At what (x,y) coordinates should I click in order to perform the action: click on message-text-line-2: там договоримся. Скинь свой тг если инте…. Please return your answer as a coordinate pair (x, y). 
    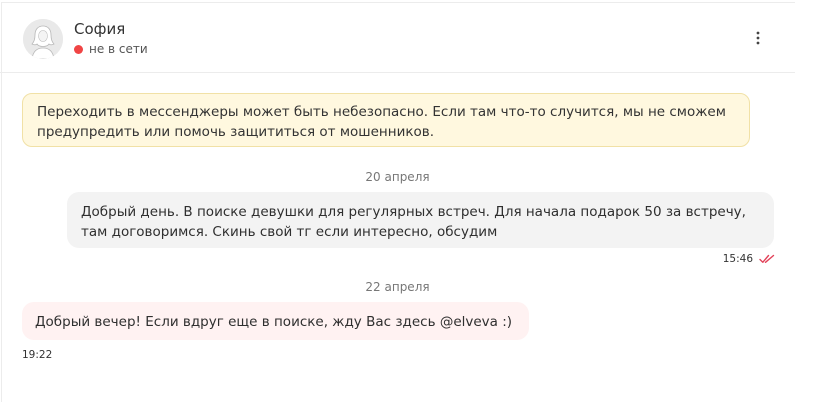
    Looking at the image, I should click on (289, 232).